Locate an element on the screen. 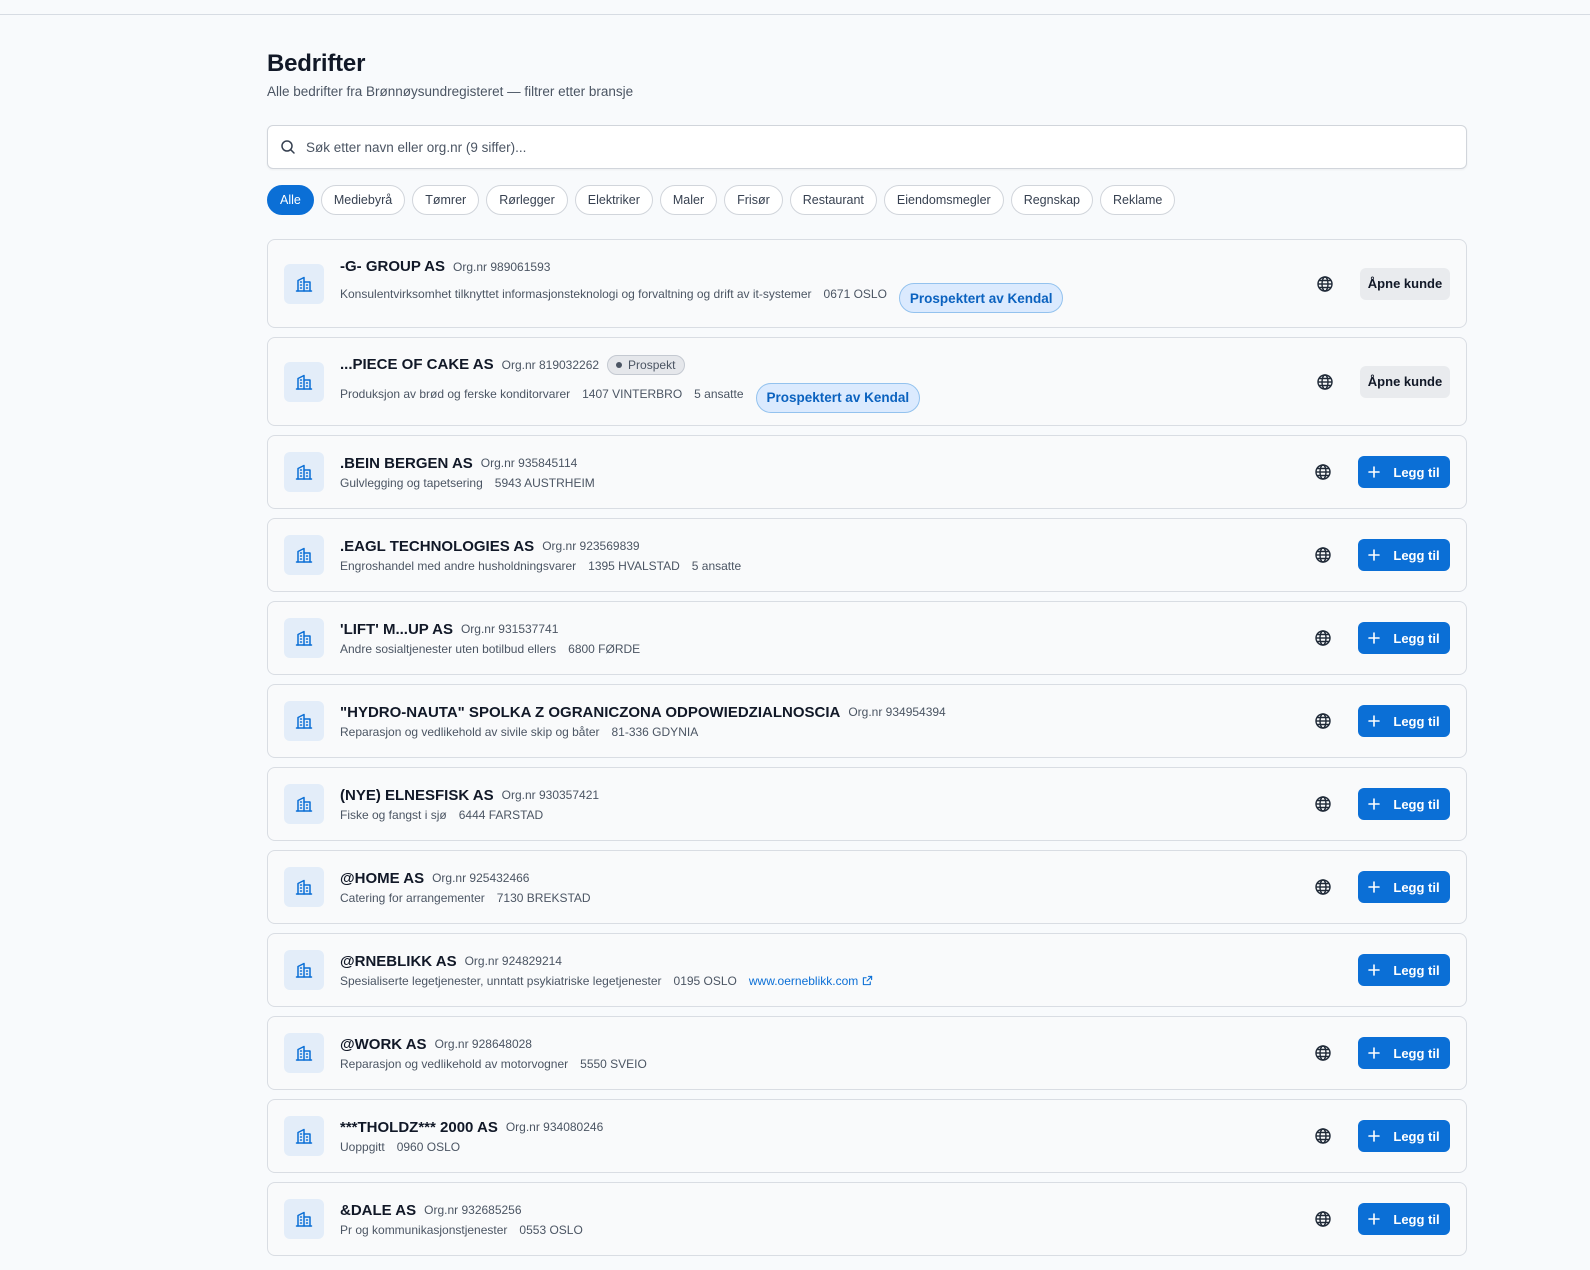 The width and height of the screenshot is (1590, 1270). company-org-number: Org.nr 923569839 is located at coordinates (591, 546).